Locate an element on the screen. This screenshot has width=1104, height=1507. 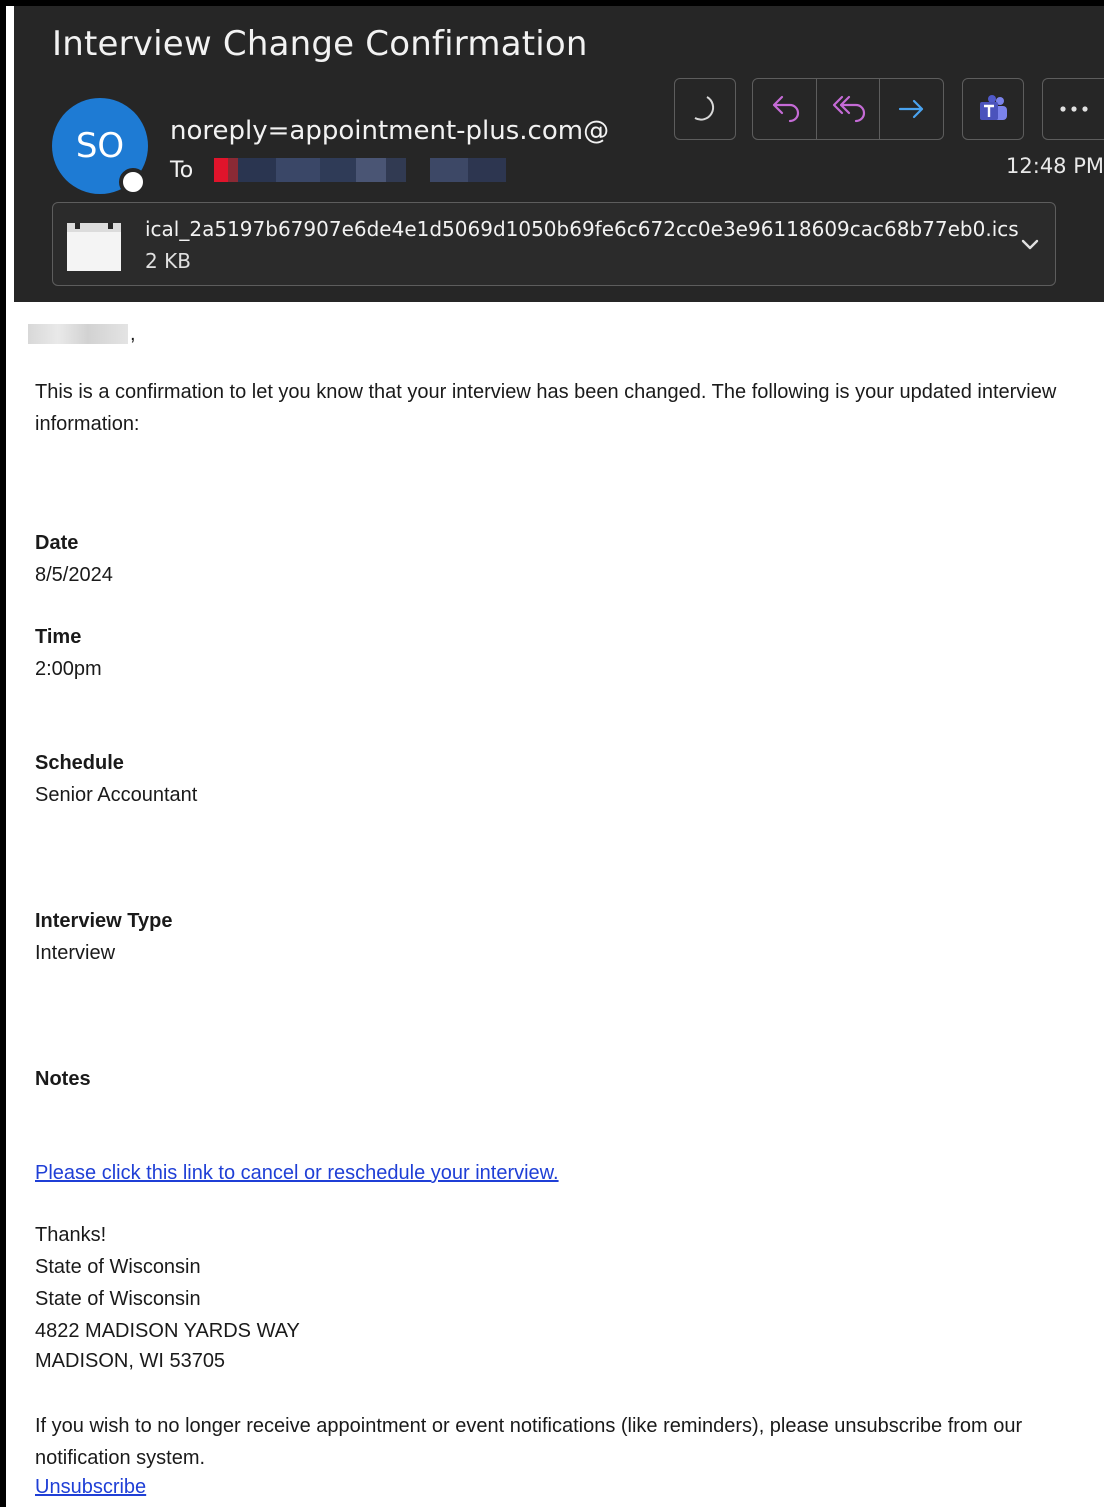
reply-all-button is located at coordinates (849, 109).